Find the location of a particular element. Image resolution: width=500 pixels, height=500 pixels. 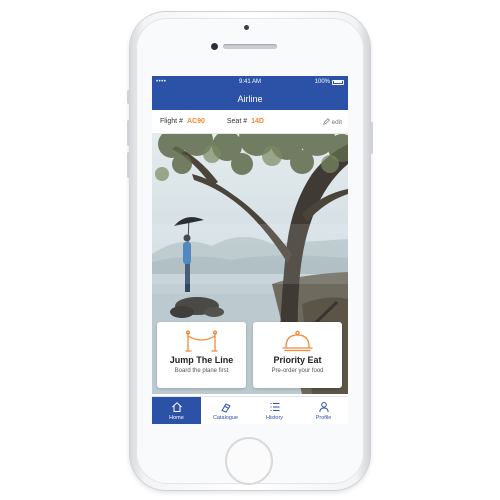

tab-label: Catalogue is located at coordinates (225, 418).